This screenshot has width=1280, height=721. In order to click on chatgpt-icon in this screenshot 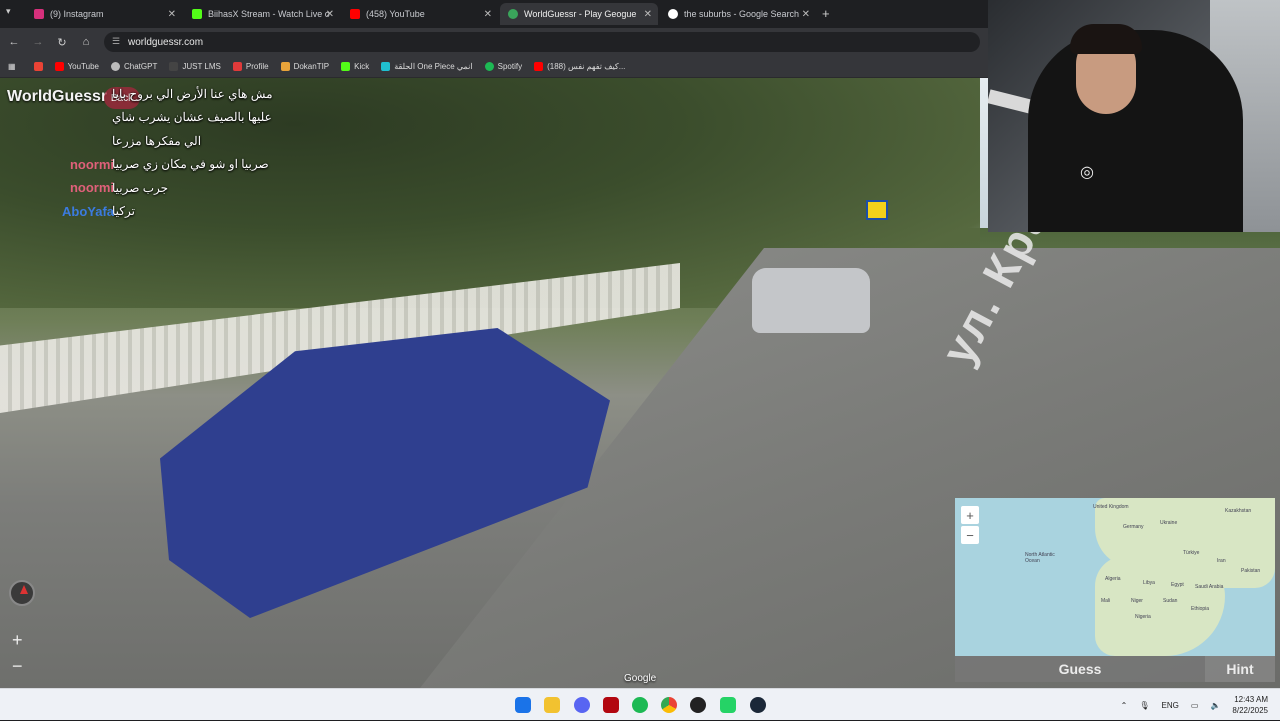, I will do `click(115, 66)`.